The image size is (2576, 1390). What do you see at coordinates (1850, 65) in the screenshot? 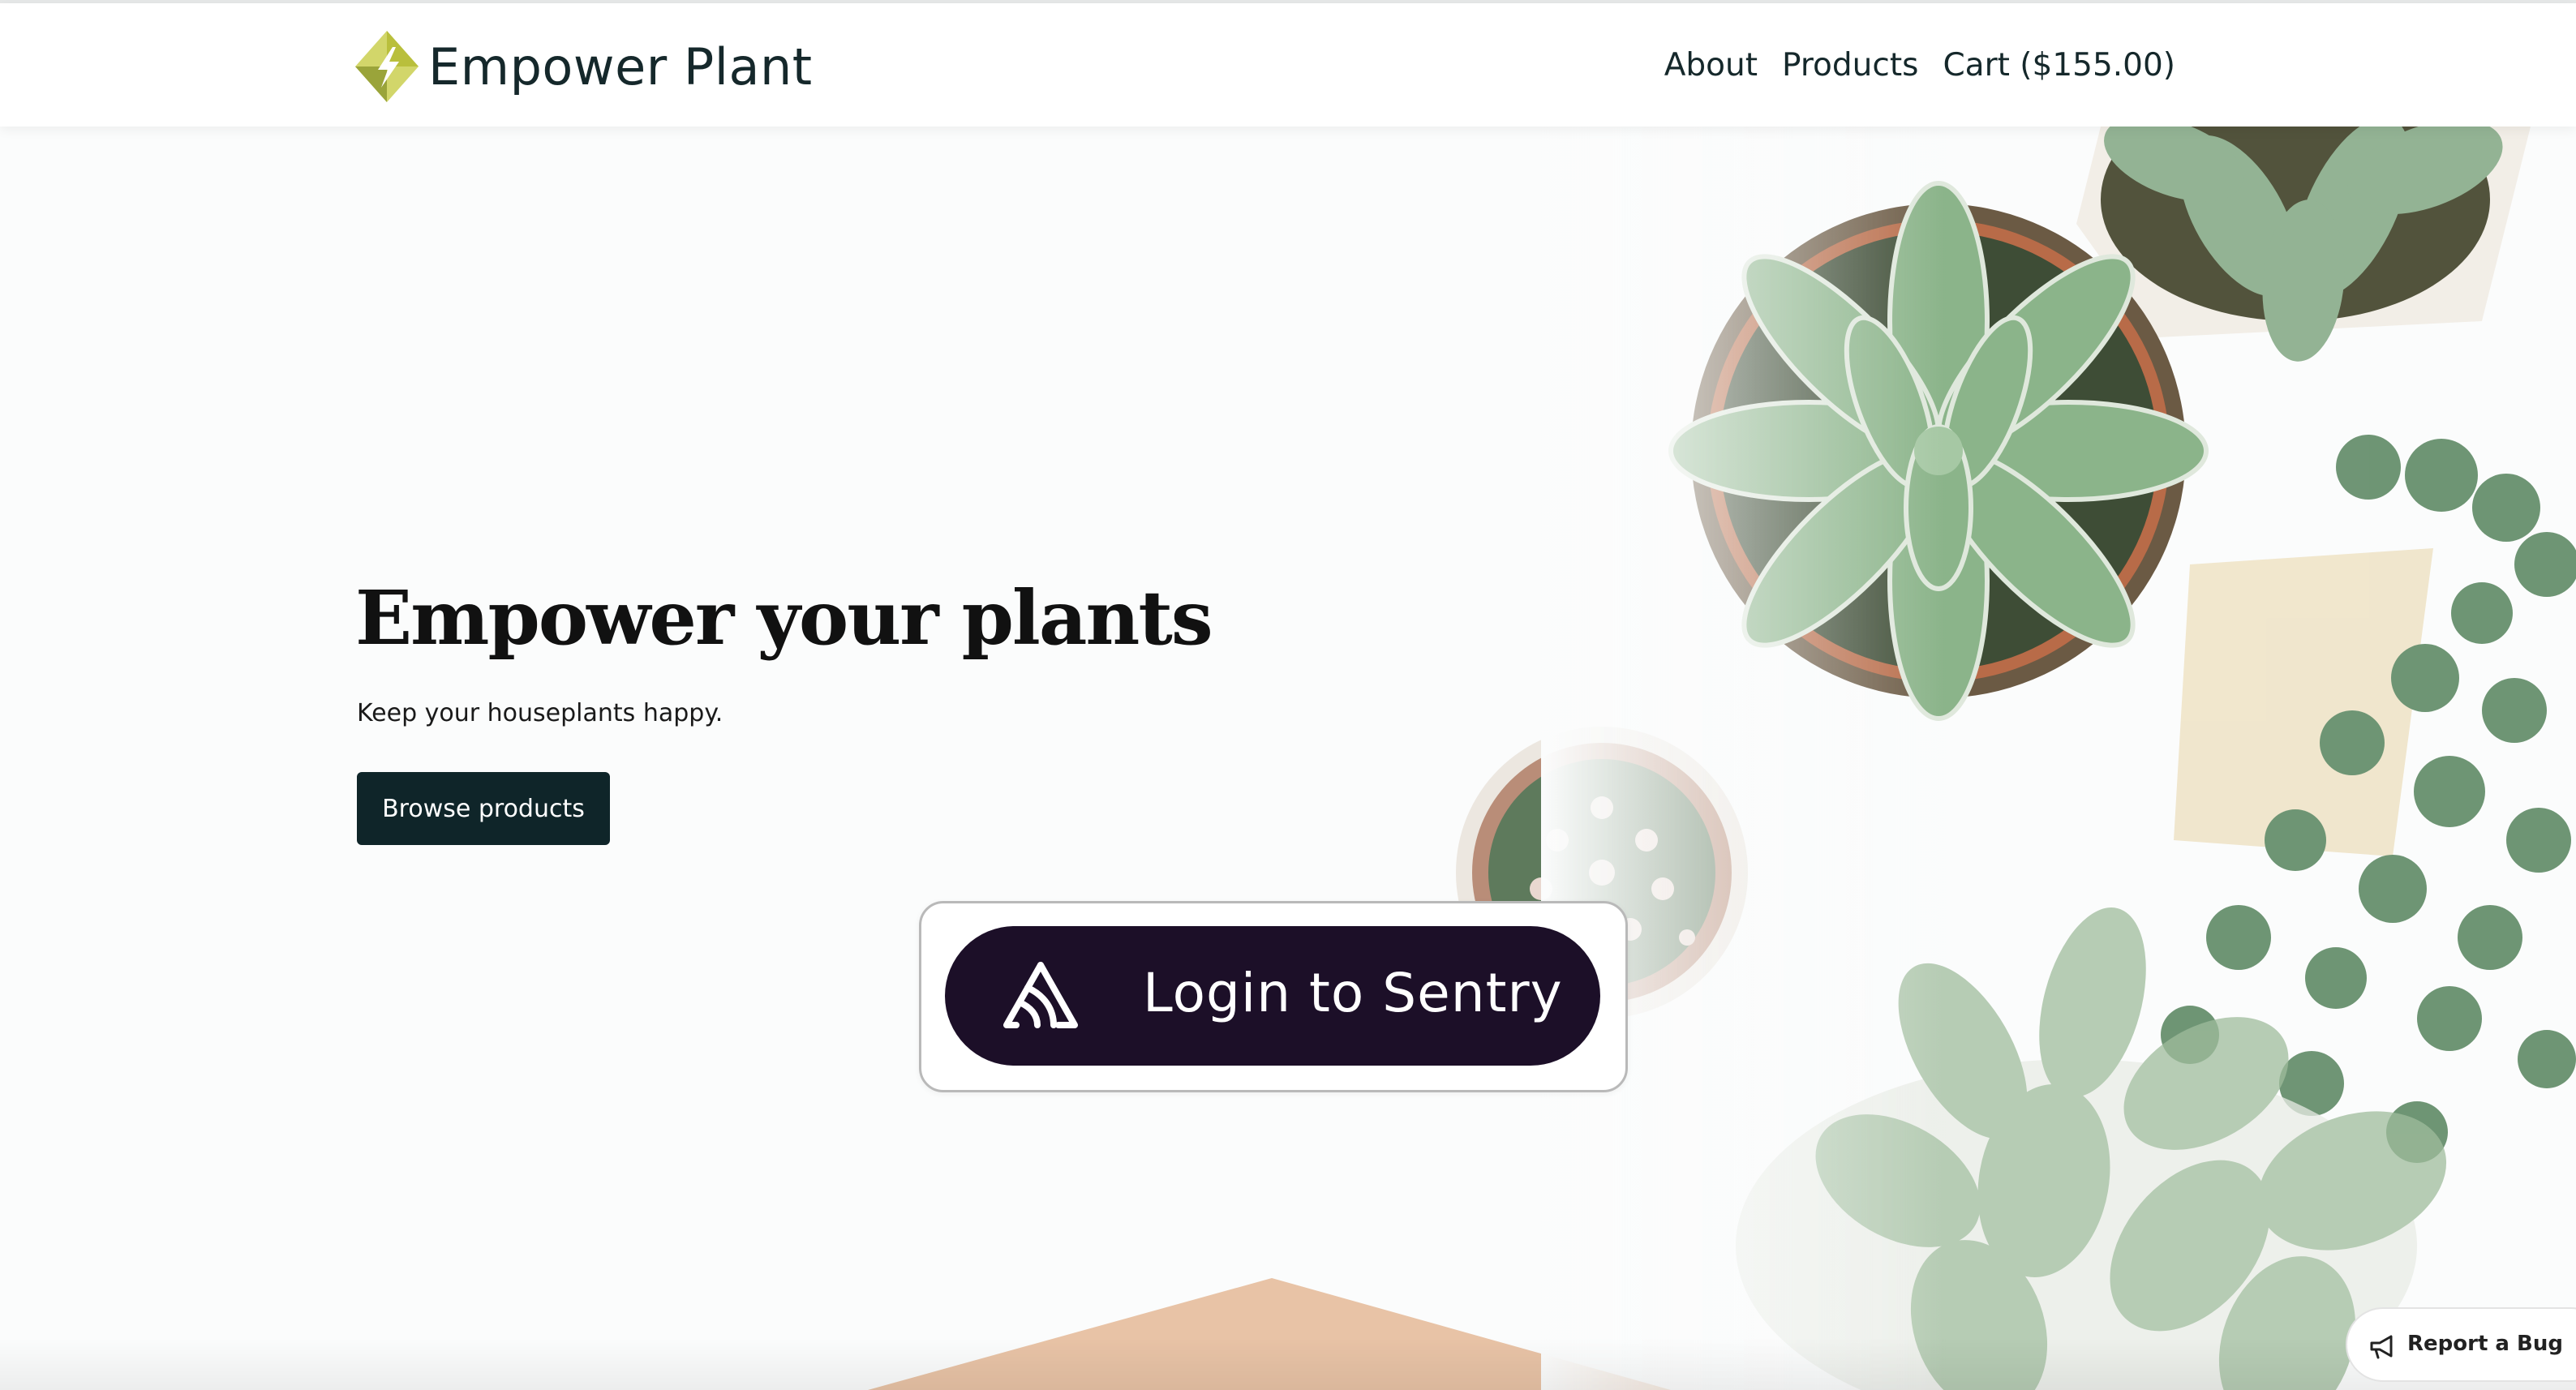
I see `nav-products-link: Products` at bounding box center [1850, 65].